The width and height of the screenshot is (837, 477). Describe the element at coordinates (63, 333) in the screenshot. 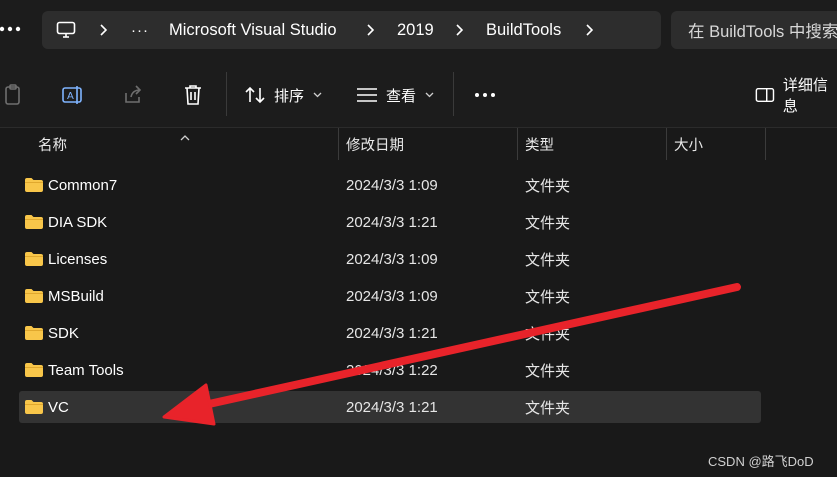

I see `file-name: SDK` at that location.